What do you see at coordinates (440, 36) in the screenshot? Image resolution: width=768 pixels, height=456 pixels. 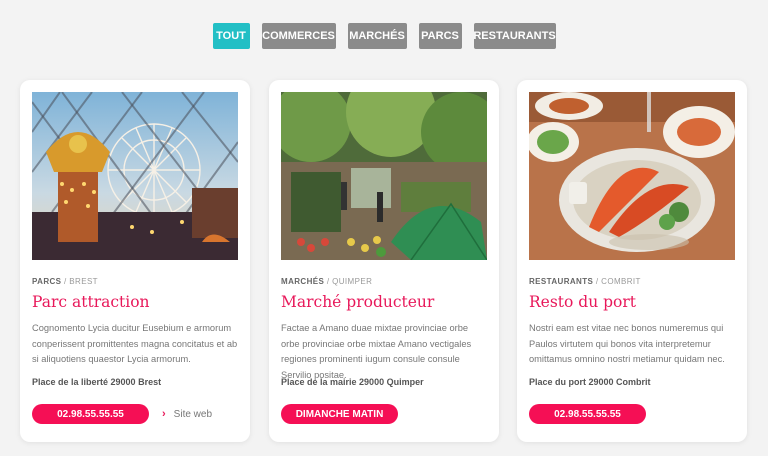 I see `filter-parcs-button: PARCS` at bounding box center [440, 36].